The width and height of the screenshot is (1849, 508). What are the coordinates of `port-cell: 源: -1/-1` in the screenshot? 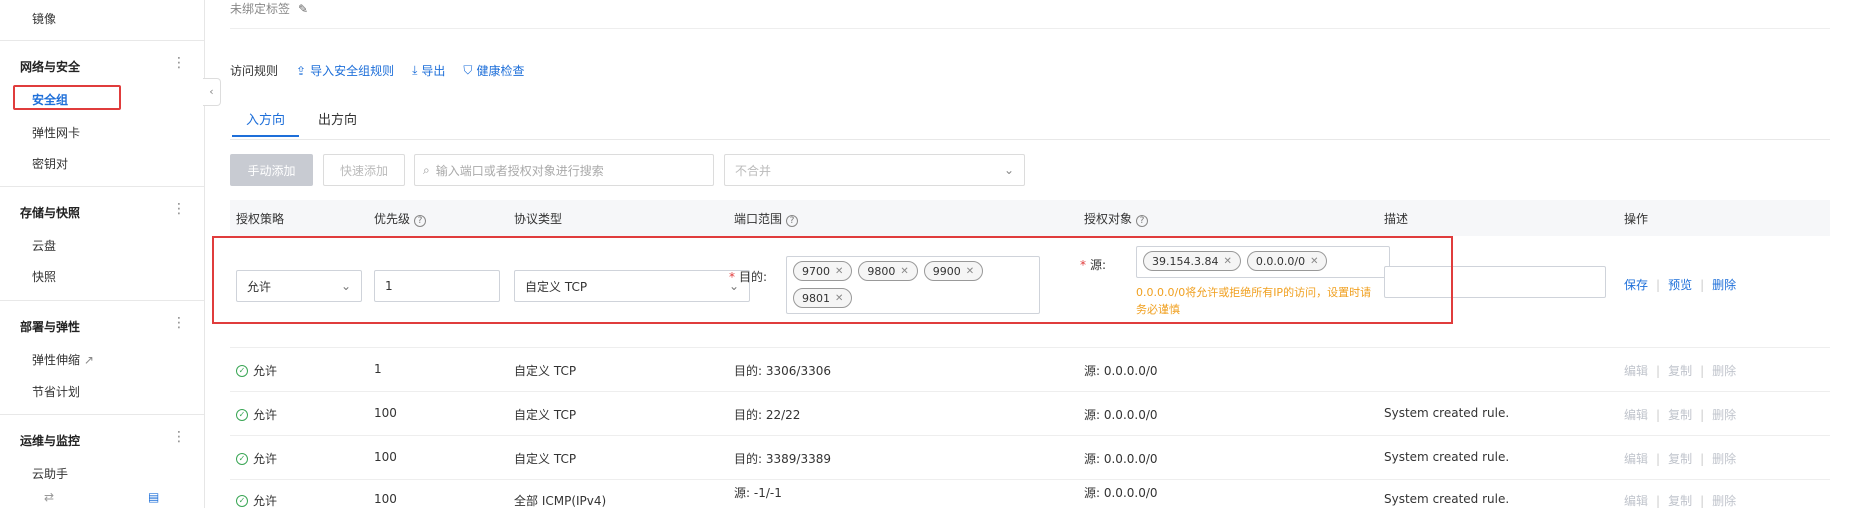 It's located at (758, 493).